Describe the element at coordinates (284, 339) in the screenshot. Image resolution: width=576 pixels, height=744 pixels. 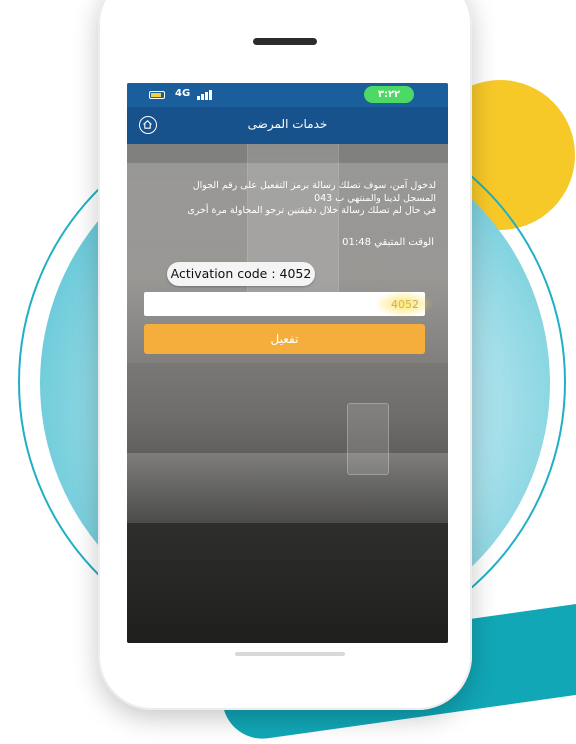
I see `activate-button: تفعيل` at that location.